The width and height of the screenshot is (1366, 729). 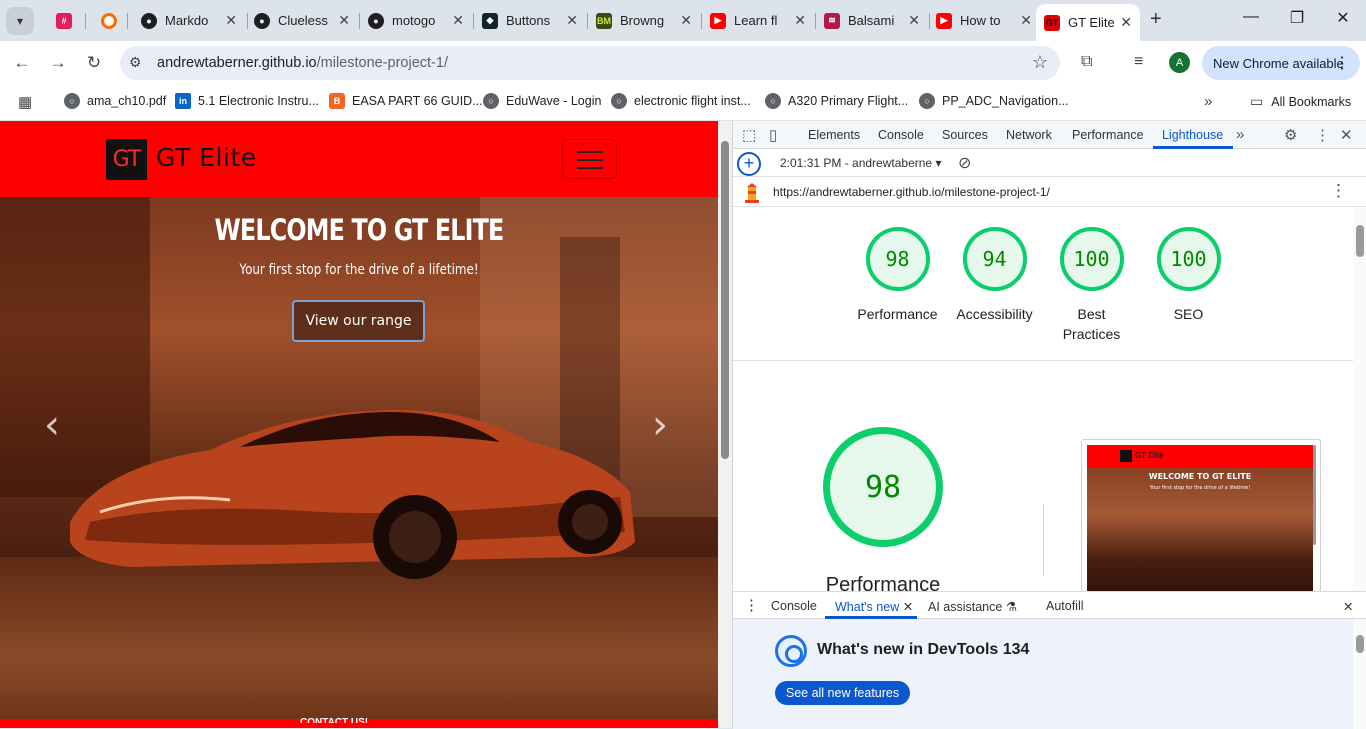 What do you see at coordinates (52, 425) in the screenshot?
I see `carousel-prev-icon: ‹` at bounding box center [52, 425].